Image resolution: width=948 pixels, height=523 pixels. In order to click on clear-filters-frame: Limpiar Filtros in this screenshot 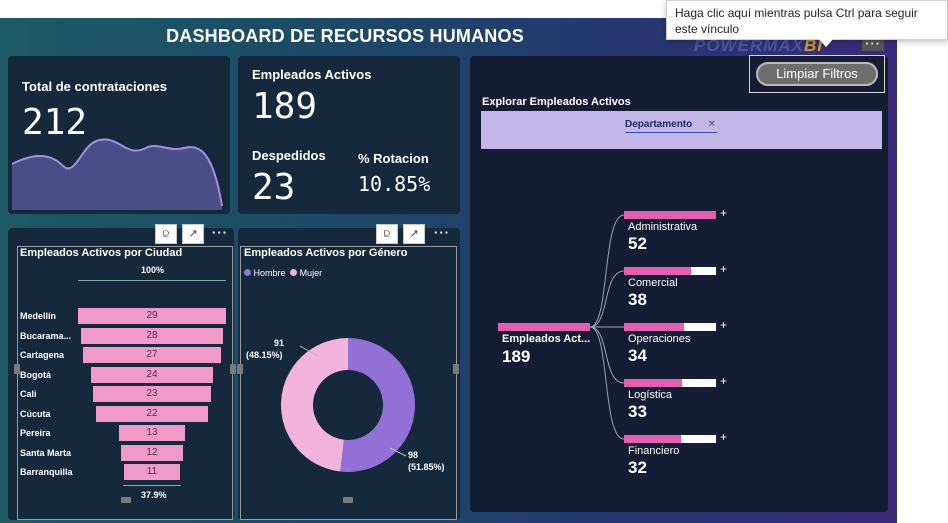, I will do `click(817, 74)`.